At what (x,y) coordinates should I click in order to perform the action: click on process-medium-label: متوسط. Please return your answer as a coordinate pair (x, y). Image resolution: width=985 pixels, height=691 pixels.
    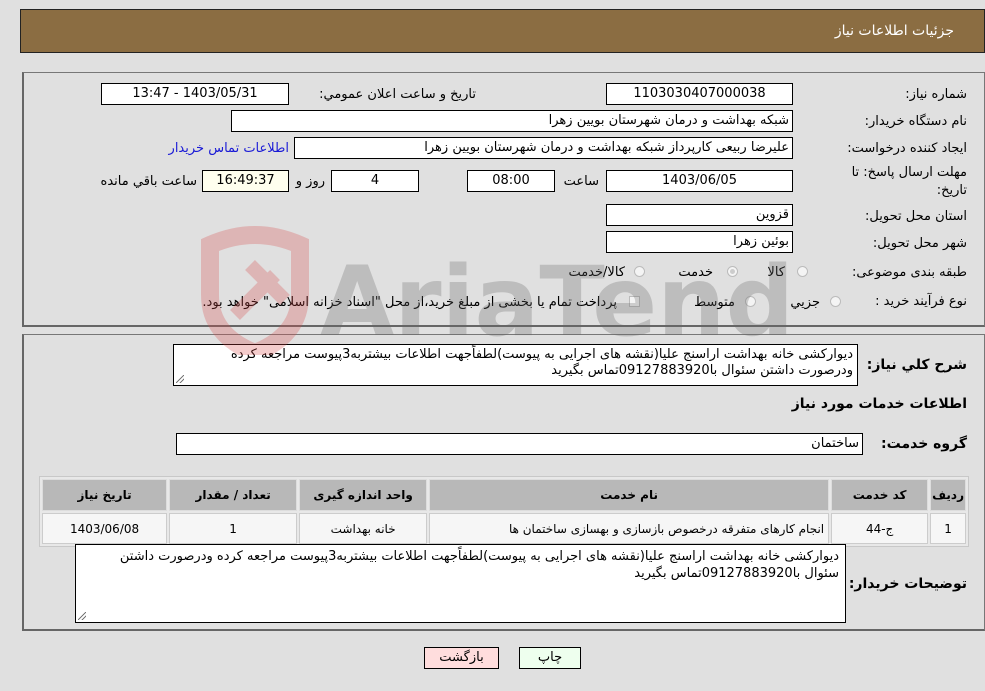
    Looking at the image, I should click on (714, 302).